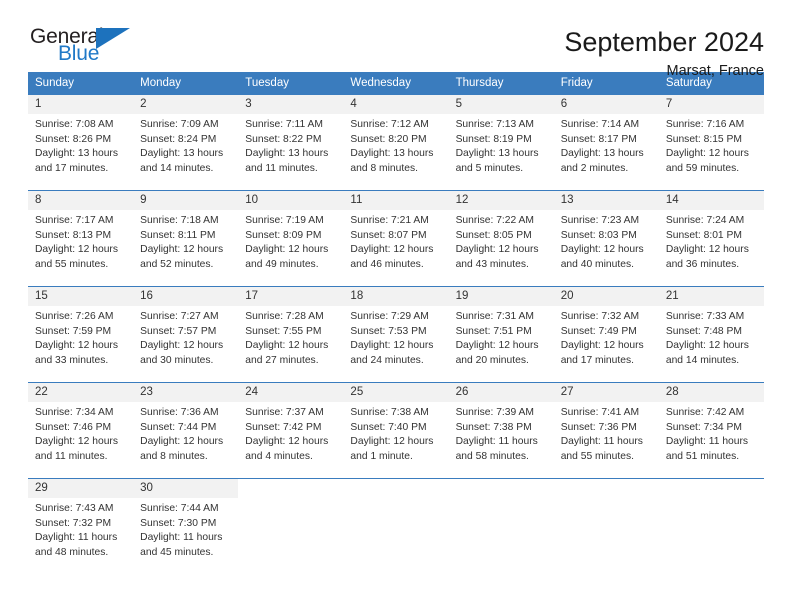 The height and width of the screenshot is (612, 792). What do you see at coordinates (81, 200) in the screenshot?
I see `day-number: 8` at bounding box center [81, 200].